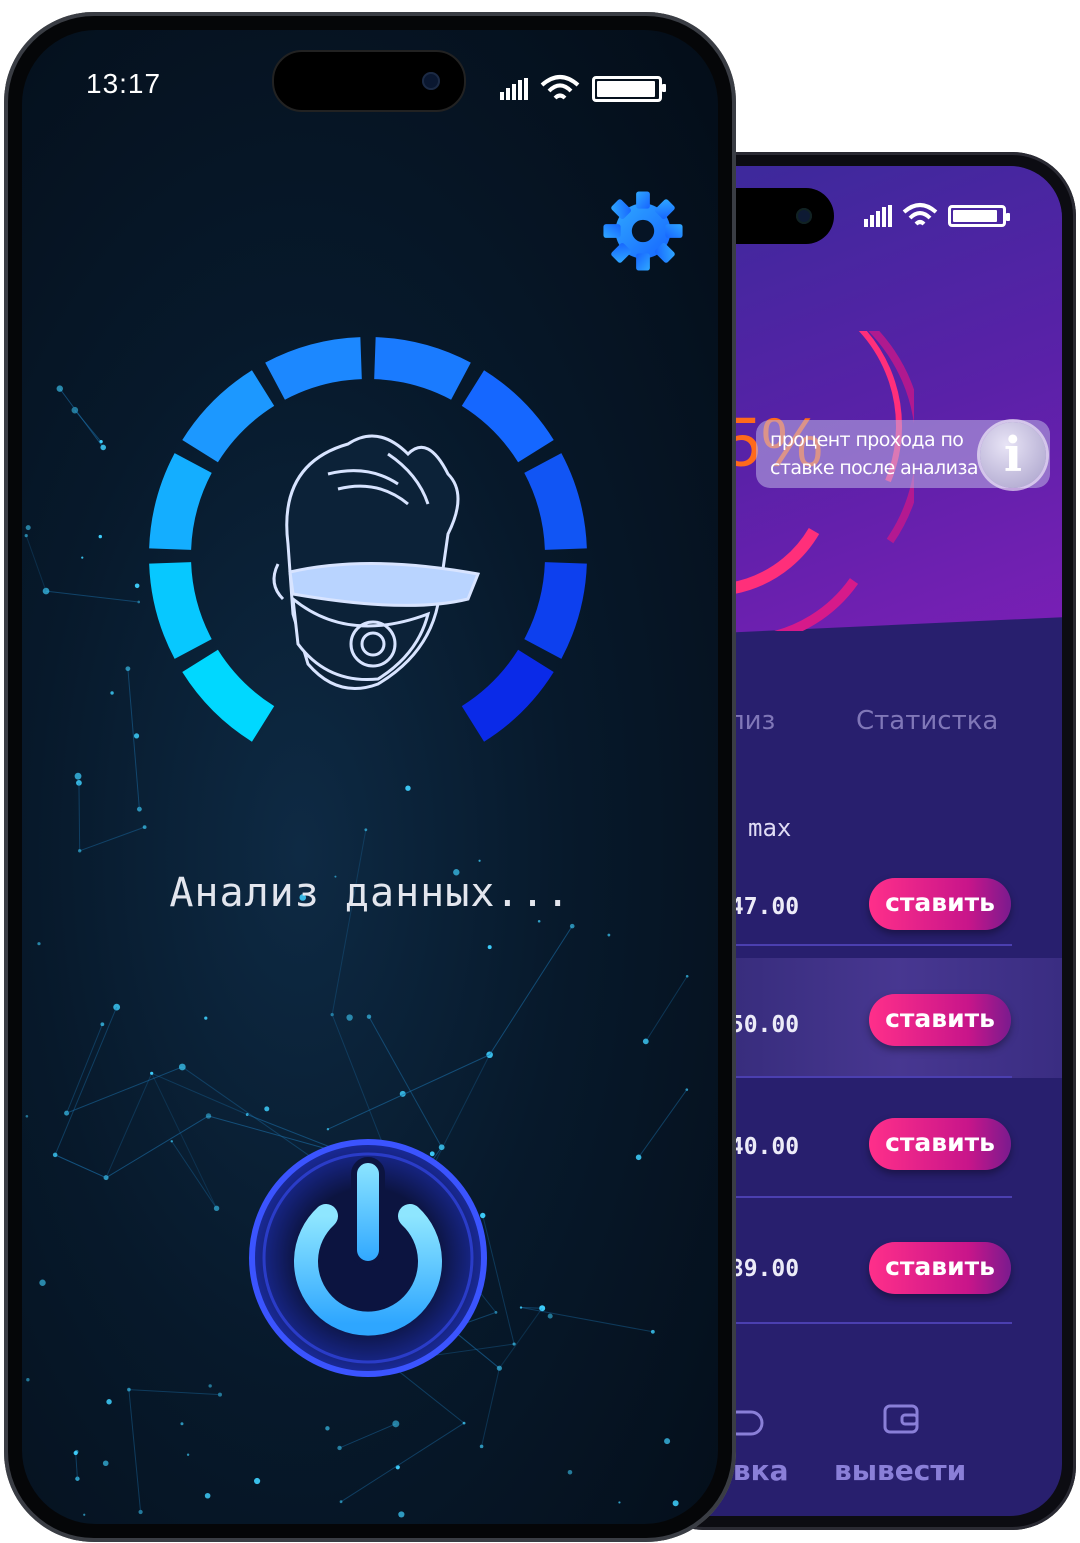 The height and width of the screenshot is (1543, 1080). I want to click on gear-icon, so click(643, 231).